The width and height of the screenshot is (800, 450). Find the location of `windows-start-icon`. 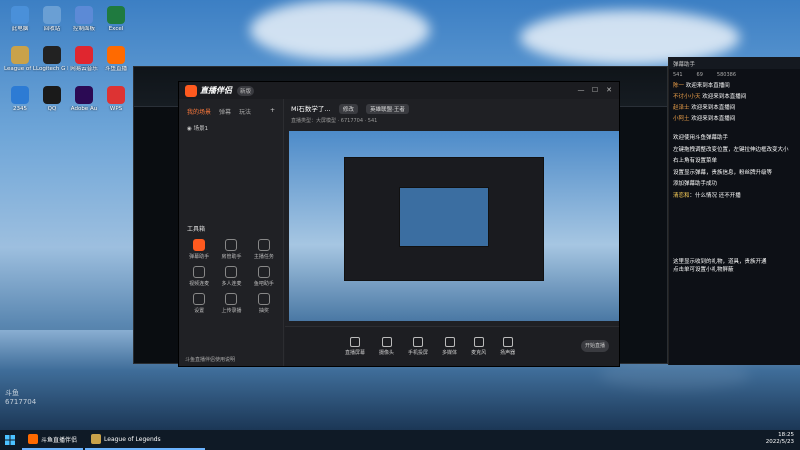

windows-start-icon is located at coordinates (10, 440).